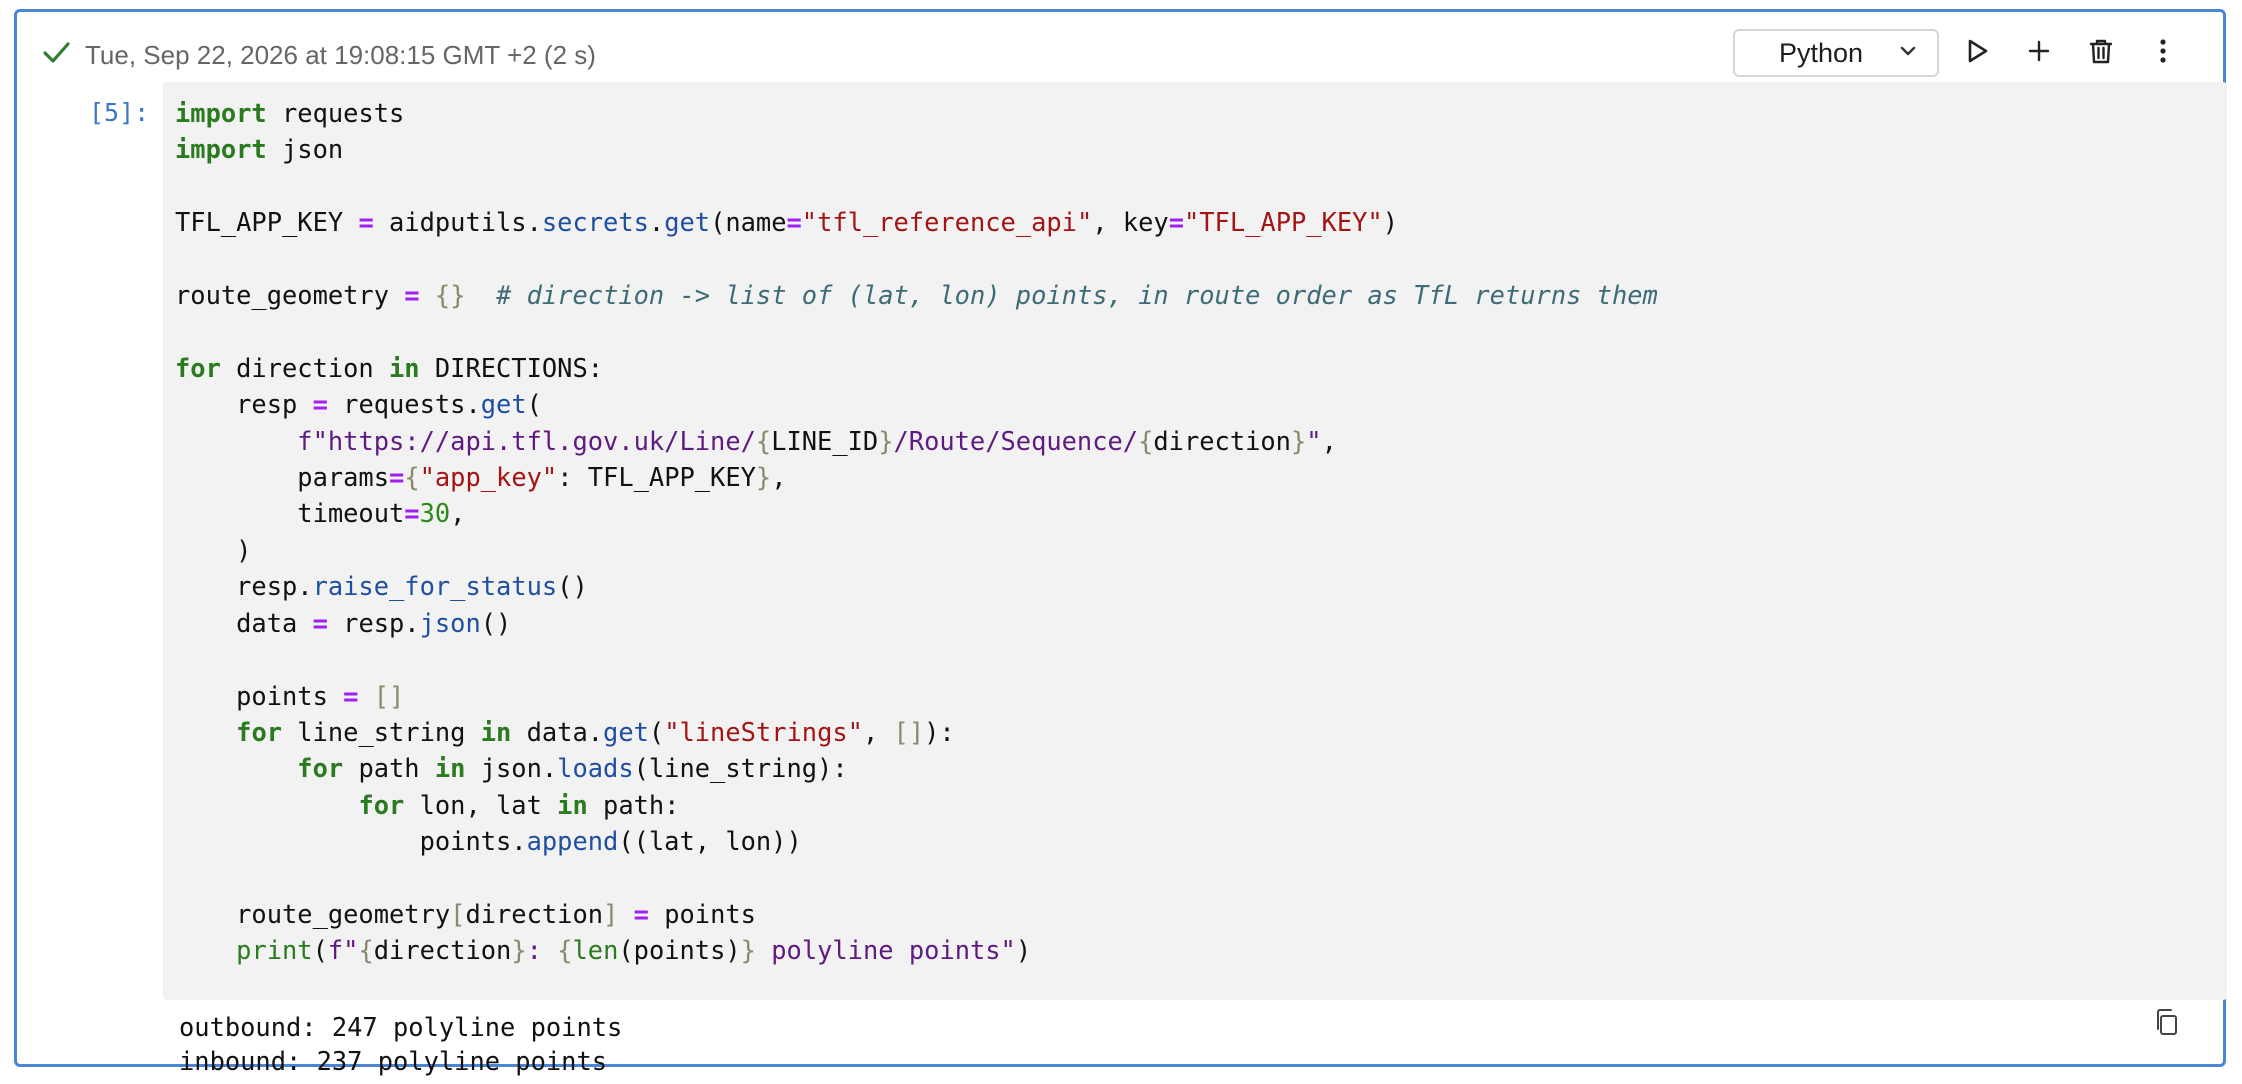  Describe the element at coordinates (56, 55) in the screenshot. I see `check-icon` at that location.